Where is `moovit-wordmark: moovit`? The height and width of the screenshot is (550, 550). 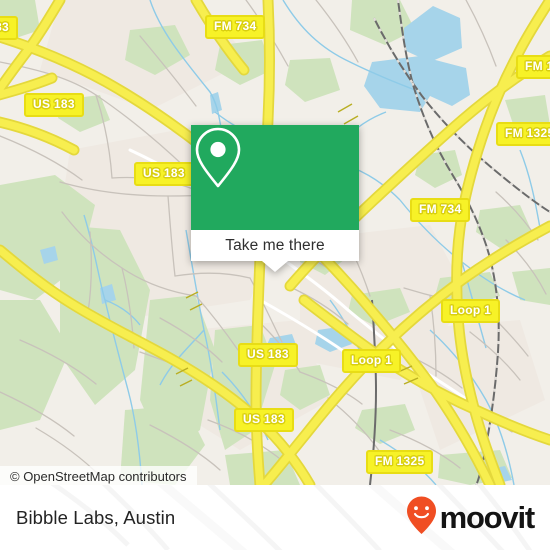 moovit-wordmark: moovit is located at coordinates (487, 517).